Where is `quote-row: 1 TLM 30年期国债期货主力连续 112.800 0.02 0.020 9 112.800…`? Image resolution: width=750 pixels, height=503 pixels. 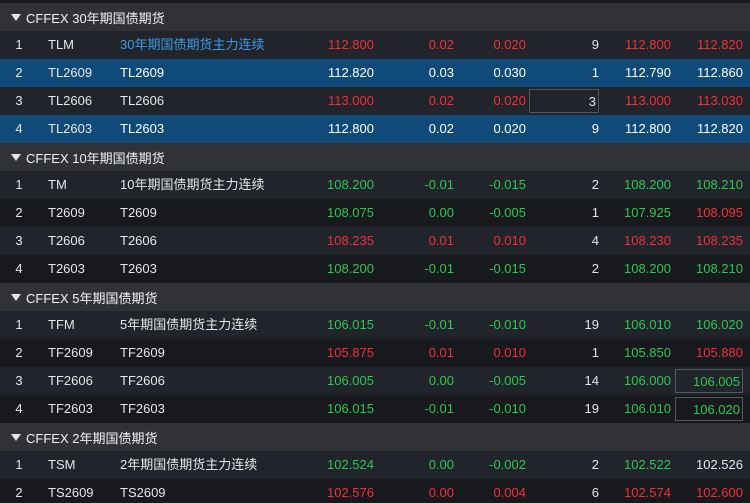
quote-row: 1 TLM 30年期国债期货主力连续 112.800 0.02 0.020 9 112.800… is located at coordinates (375, 45).